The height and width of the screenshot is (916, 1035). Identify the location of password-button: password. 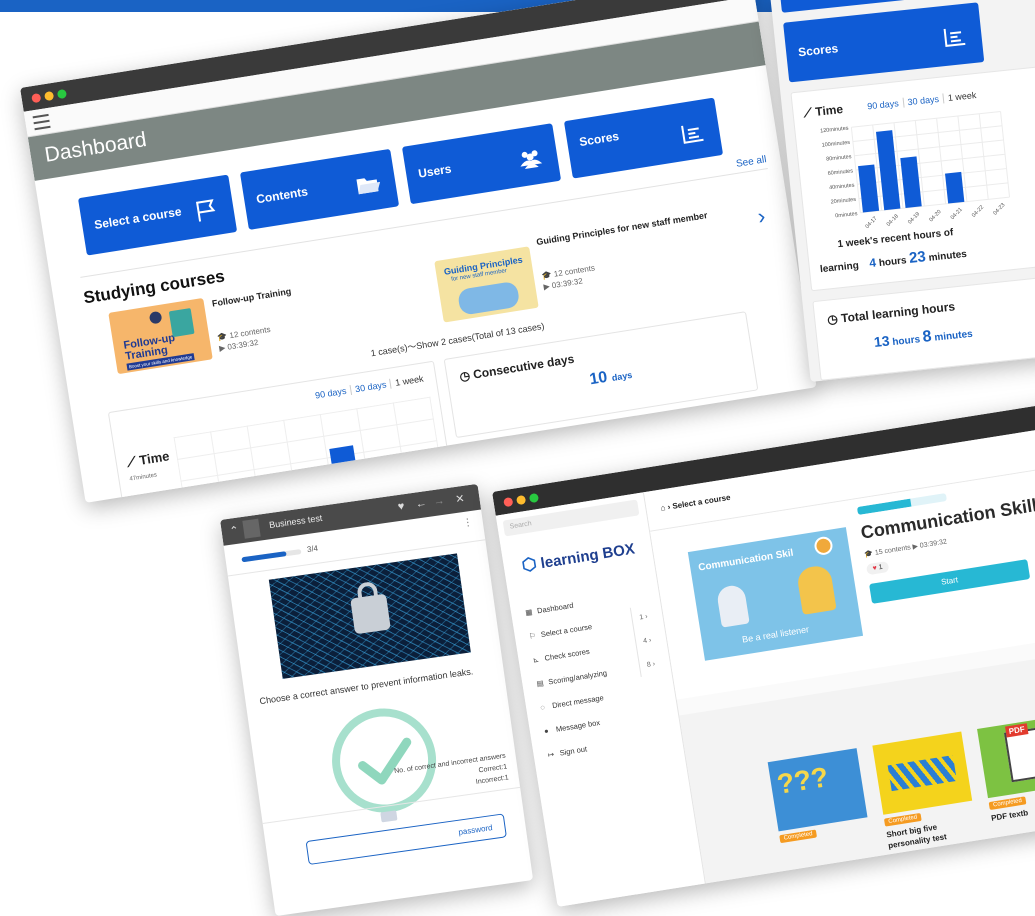
(406, 839).